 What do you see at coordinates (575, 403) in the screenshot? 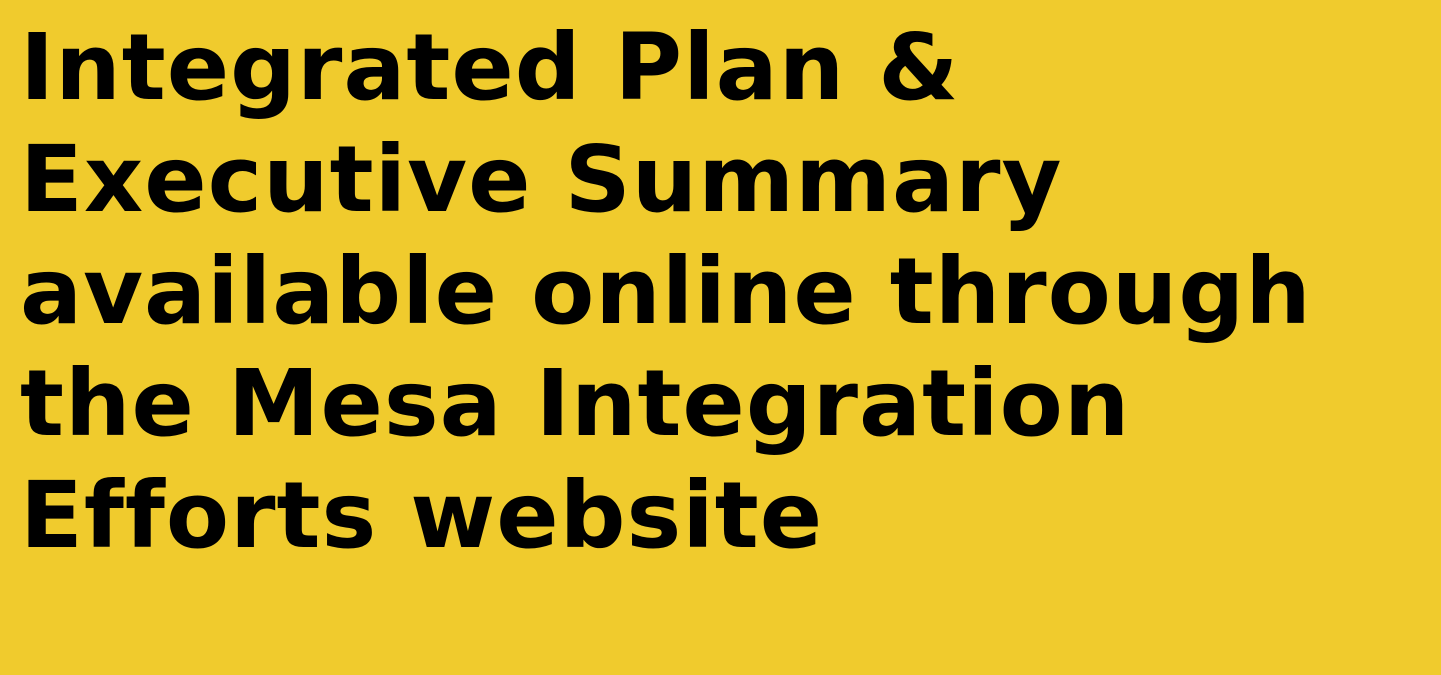
I see `headline-line-4: the Mesa Integration` at bounding box center [575, 403].